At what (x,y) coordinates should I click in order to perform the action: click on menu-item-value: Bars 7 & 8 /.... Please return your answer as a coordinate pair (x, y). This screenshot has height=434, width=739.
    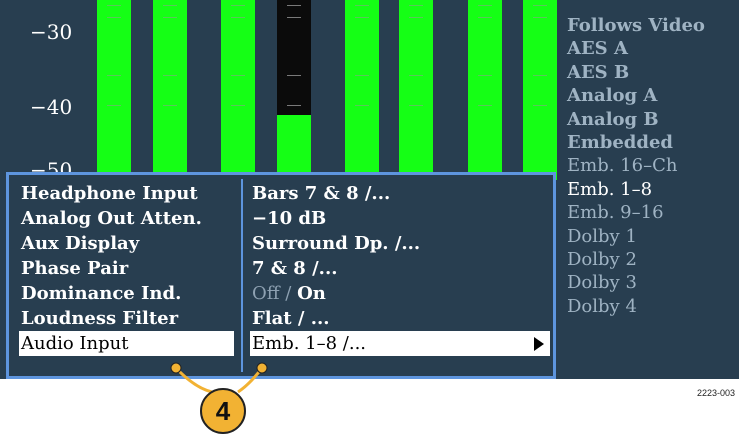
    Looking at the image, I should click on (400, 193).